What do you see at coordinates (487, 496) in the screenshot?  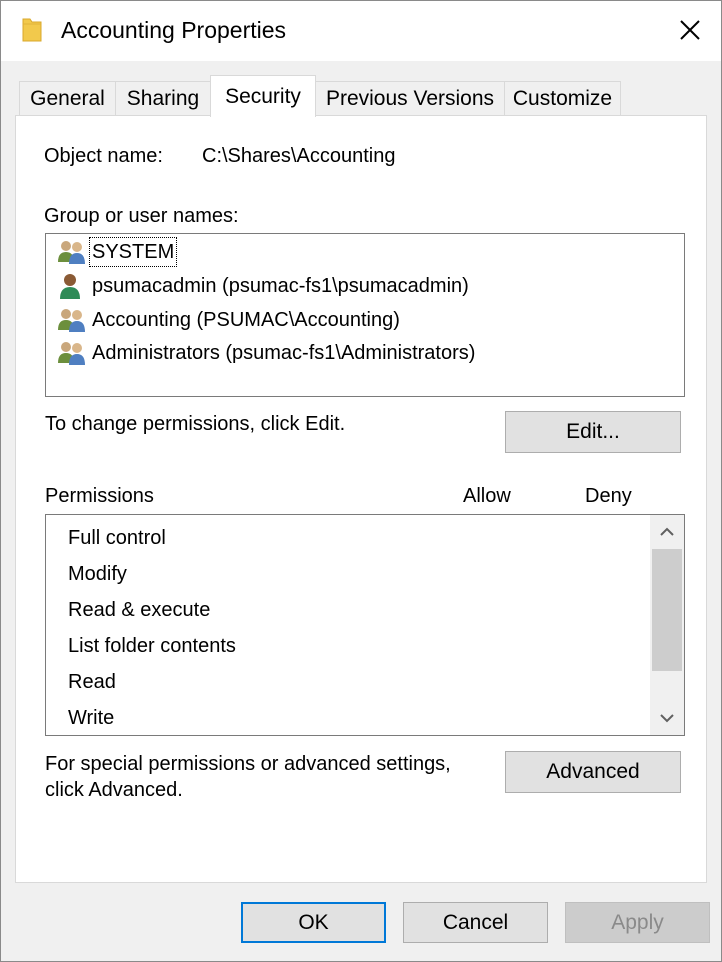 I see `allow-column-header: Allow` at bounding box center [487, 496].